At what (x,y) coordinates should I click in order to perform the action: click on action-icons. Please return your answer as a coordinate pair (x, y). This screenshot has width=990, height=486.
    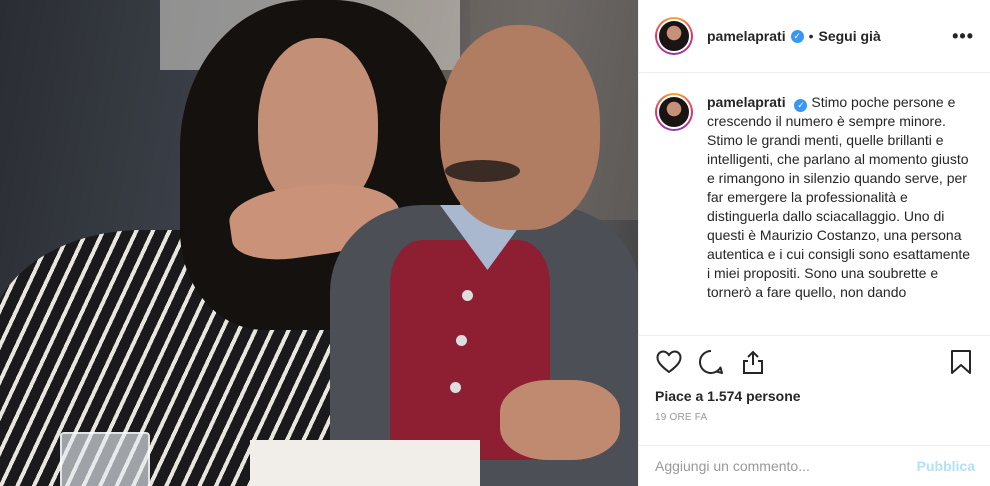
    Looking at the image, I should click on (815, 362).